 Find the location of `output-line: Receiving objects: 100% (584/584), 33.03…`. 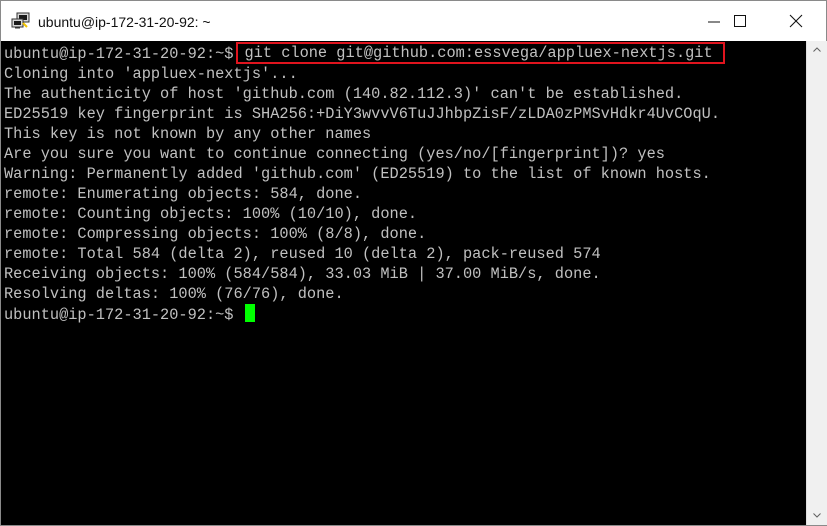

output-line: Receiving objects: 100% (584/584), 33.03… is located at coordinates (302, 274).